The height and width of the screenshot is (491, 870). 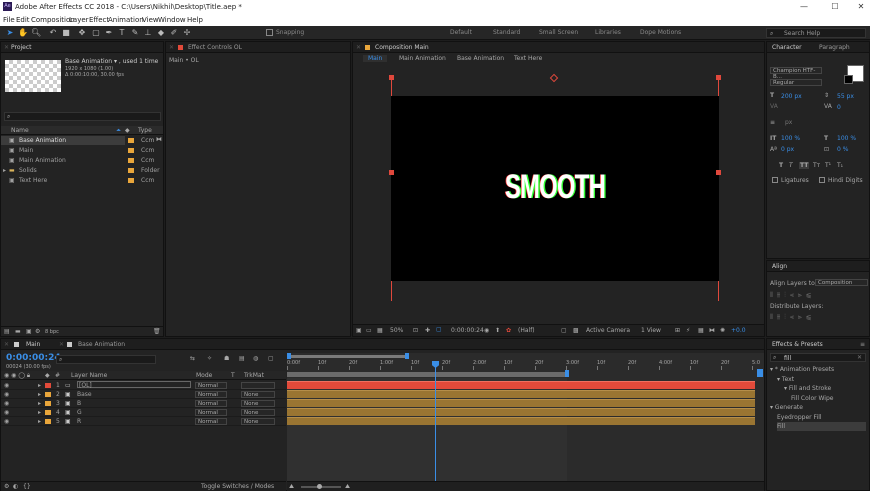 What do you see at coordinates (818, 369) in the screenshot?
I see `effects-tree-item: ▾ * Animation Presets` at bounding box center [818, 369].